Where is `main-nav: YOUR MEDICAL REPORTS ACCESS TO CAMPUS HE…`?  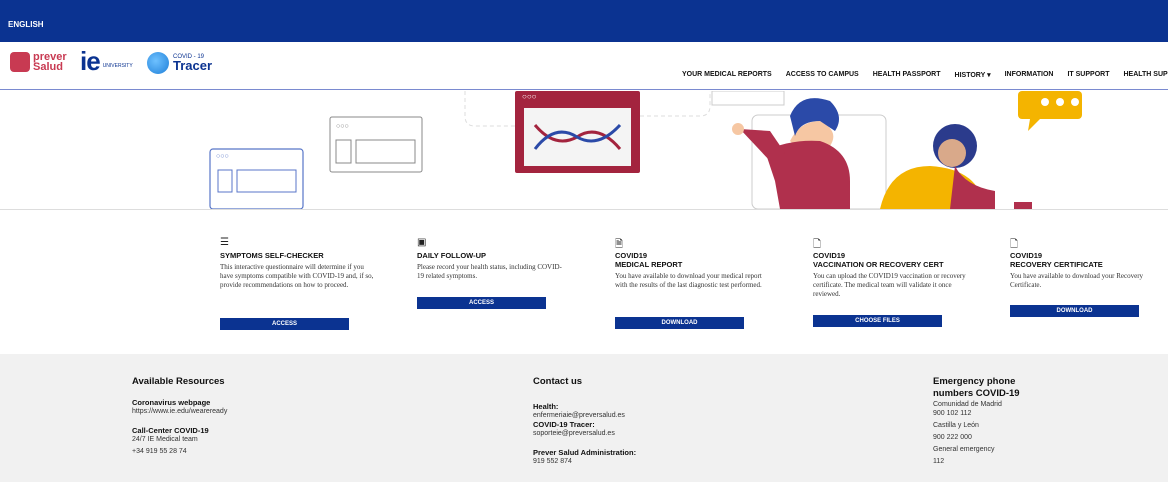 main-nav: YOUR MEDICAL REPORTS ACCESS TO CAMPUS HE… is located at coordinates (925, 75).